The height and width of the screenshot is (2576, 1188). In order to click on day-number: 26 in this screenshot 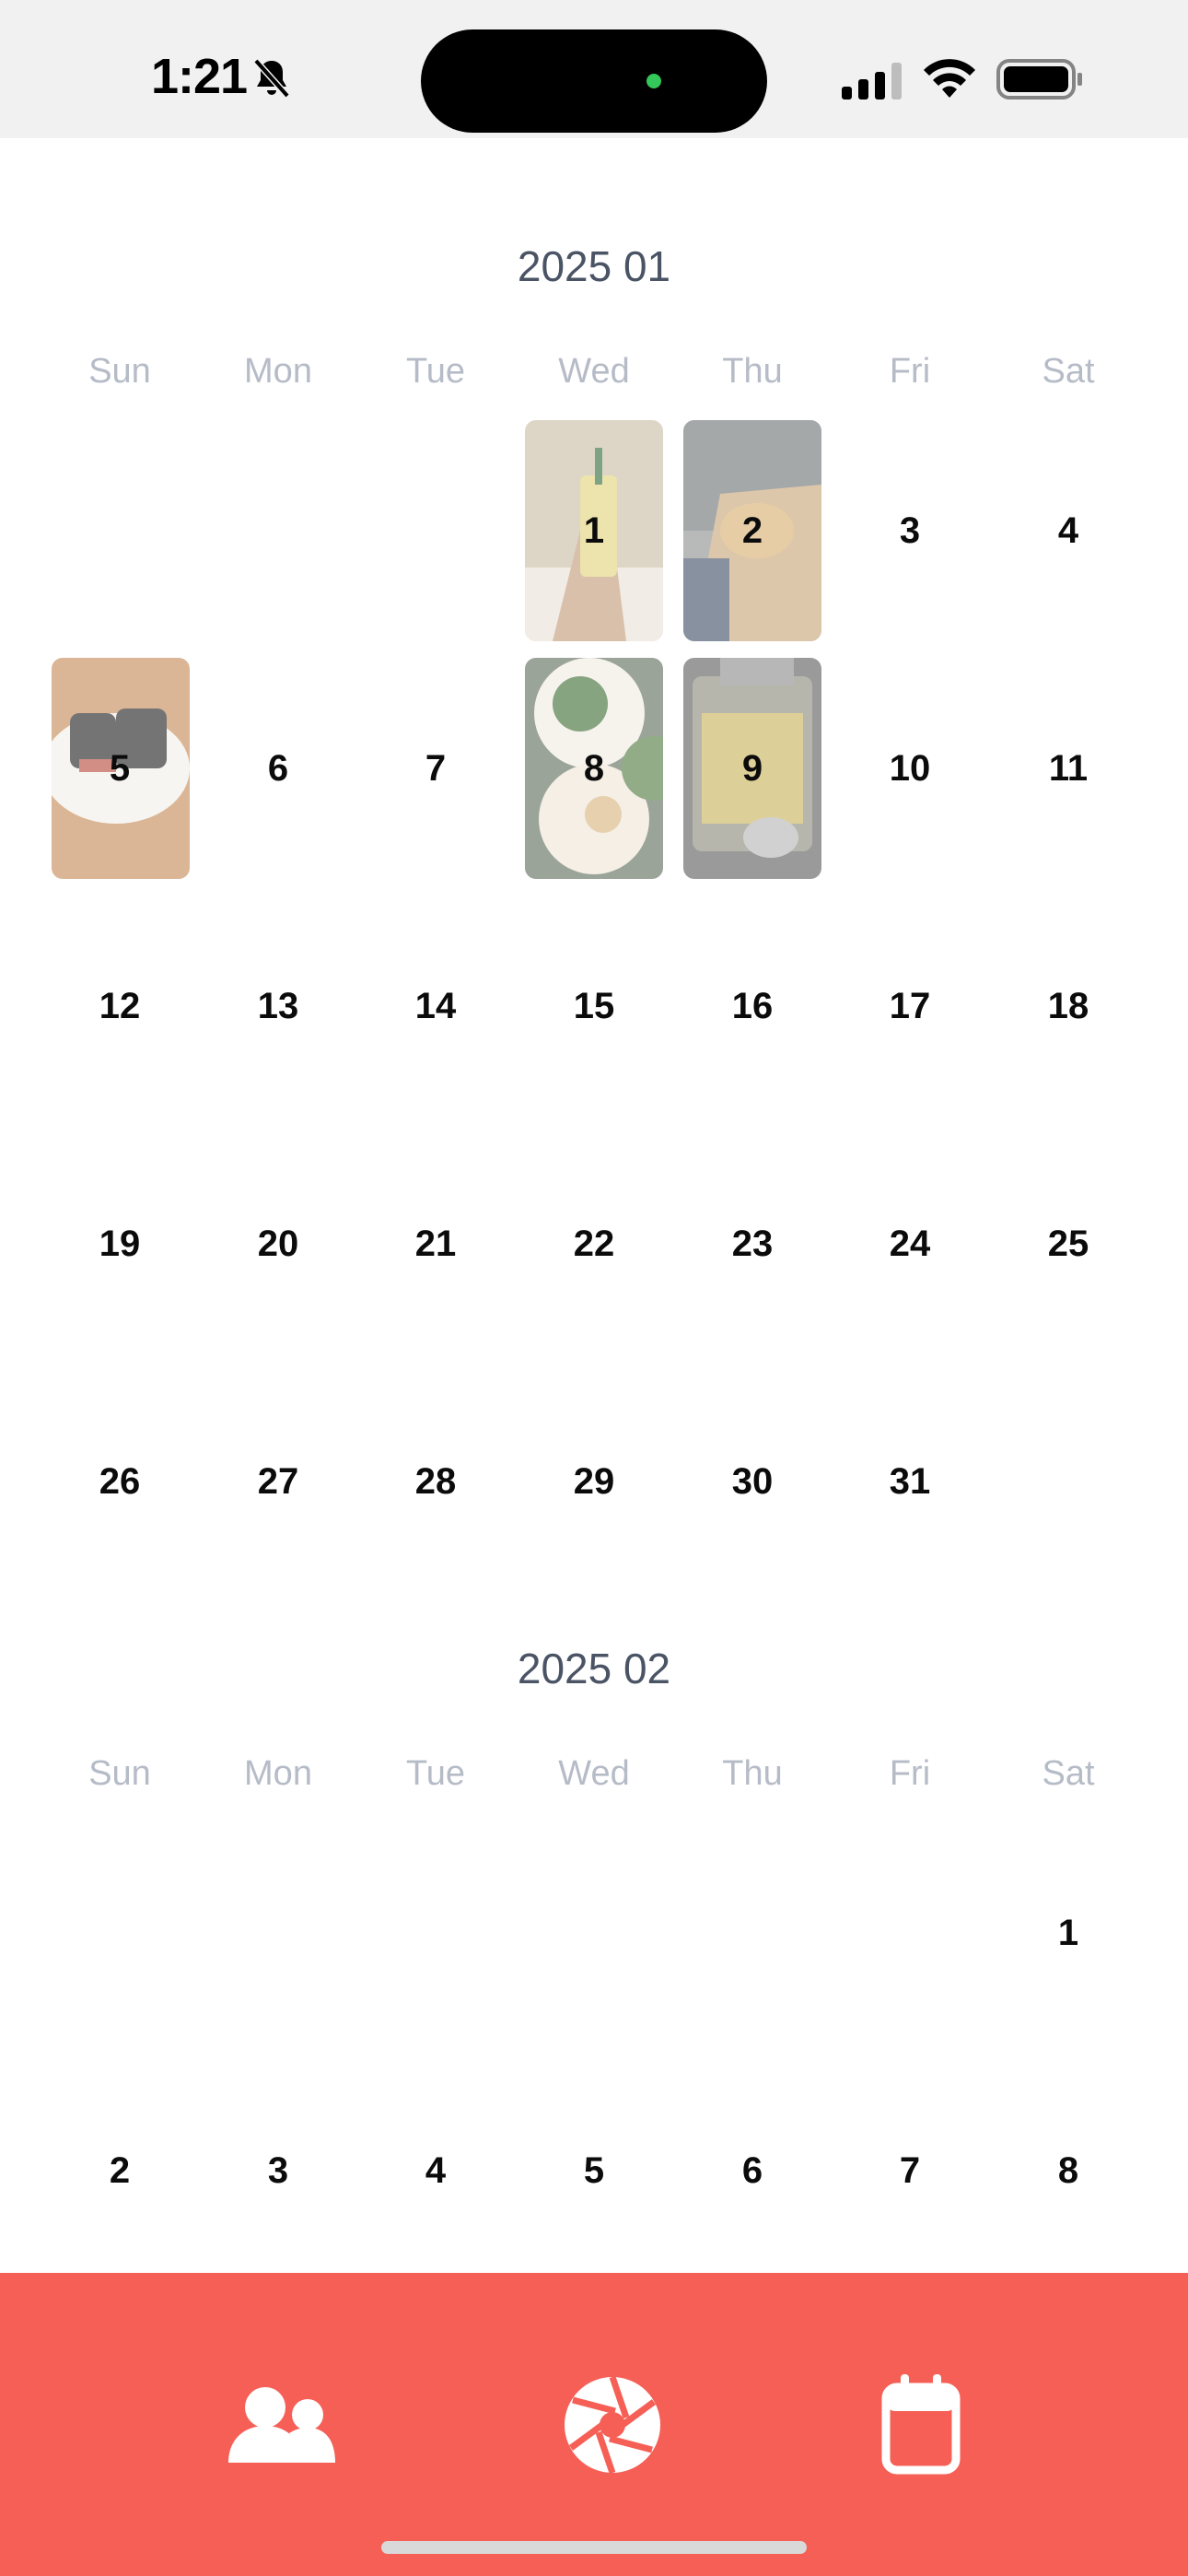, I will do `click(120, 1482)`.